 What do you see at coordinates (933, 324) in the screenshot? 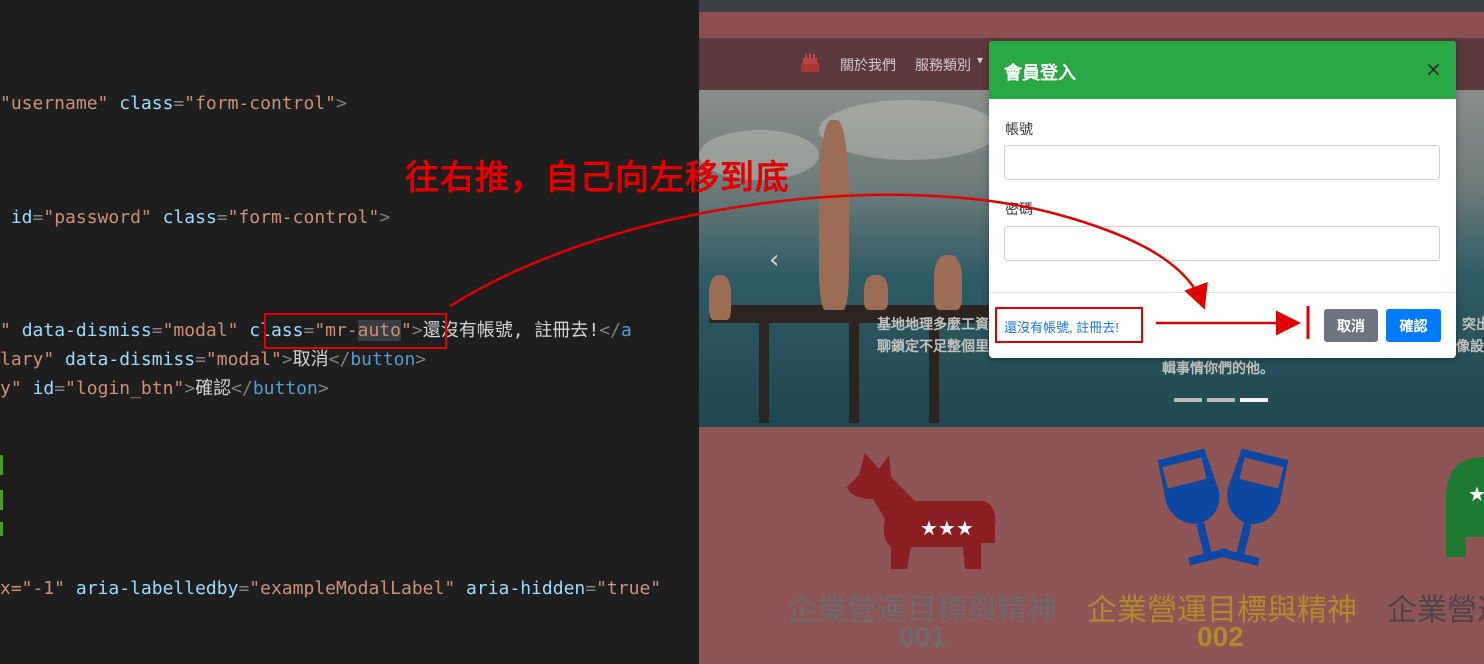
I see `carousel-caption-line: 基地地理多麼工資` at bounding box center [933, 324].